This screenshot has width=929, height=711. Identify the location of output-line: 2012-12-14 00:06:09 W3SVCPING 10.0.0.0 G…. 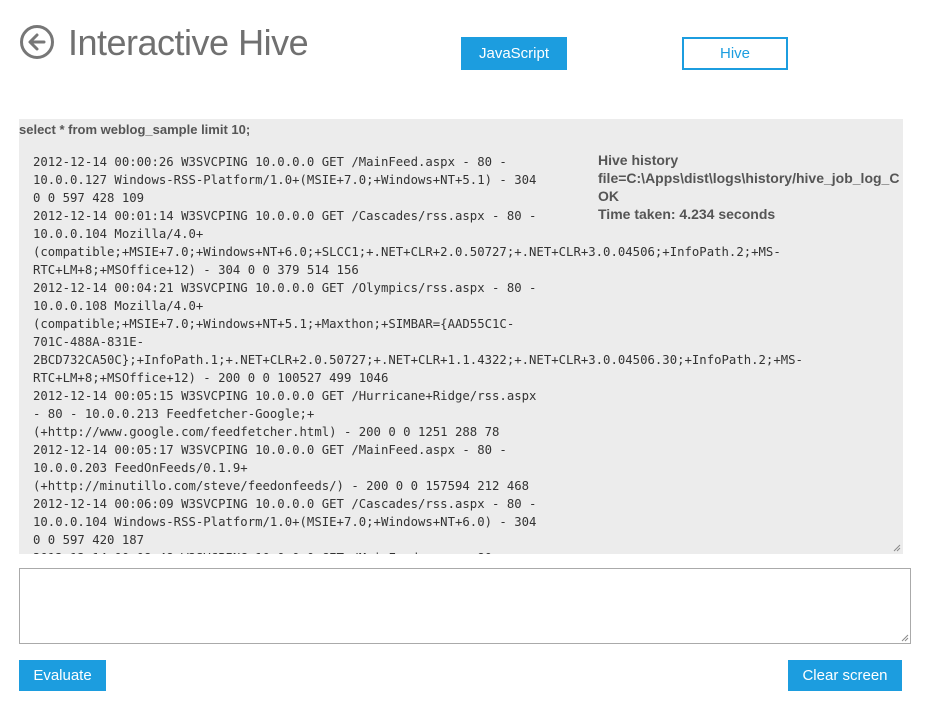
(285, 504).